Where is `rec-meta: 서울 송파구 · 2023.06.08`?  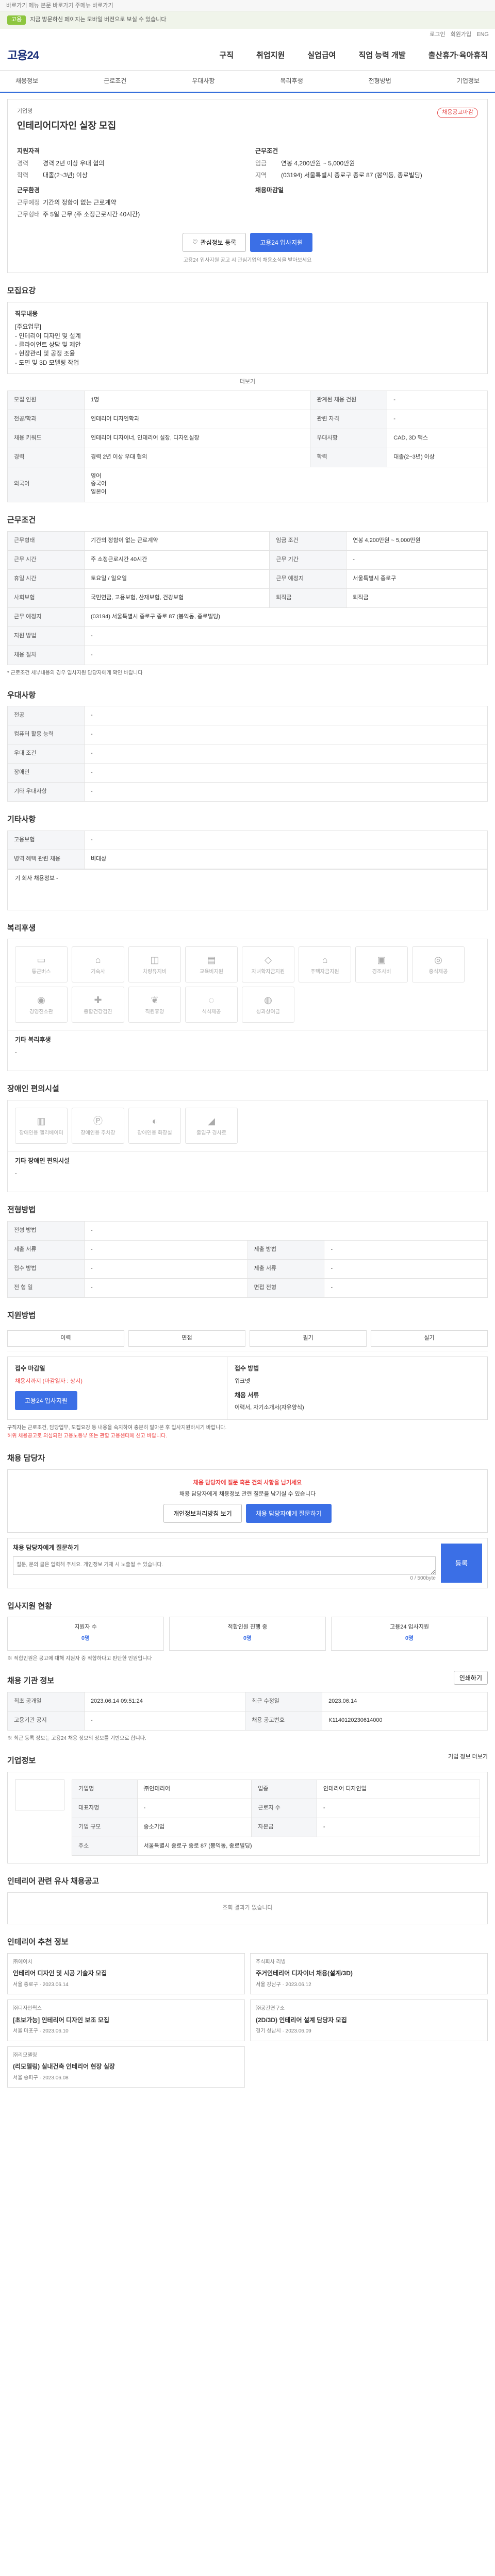
rec-meta: 서울 송파구 · 2023.06.08 is located at coordinates (41, 2078).